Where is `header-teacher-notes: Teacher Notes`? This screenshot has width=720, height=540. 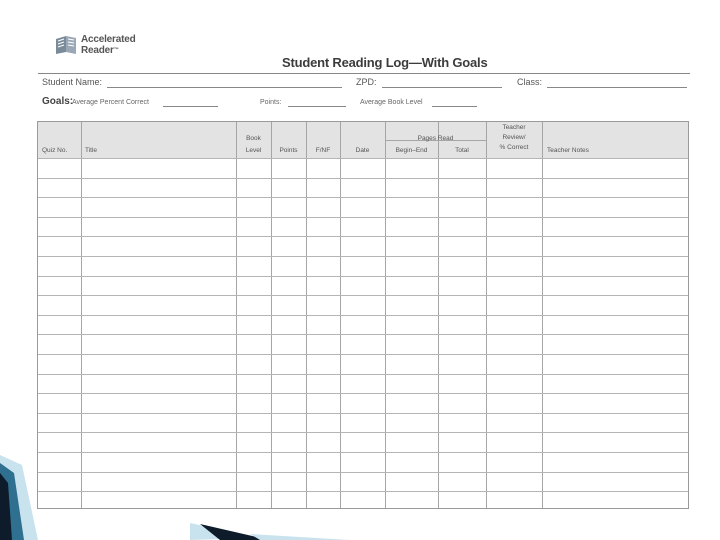 header-teacher-notes: Teacher Notes is located at coordinates (568, 150).